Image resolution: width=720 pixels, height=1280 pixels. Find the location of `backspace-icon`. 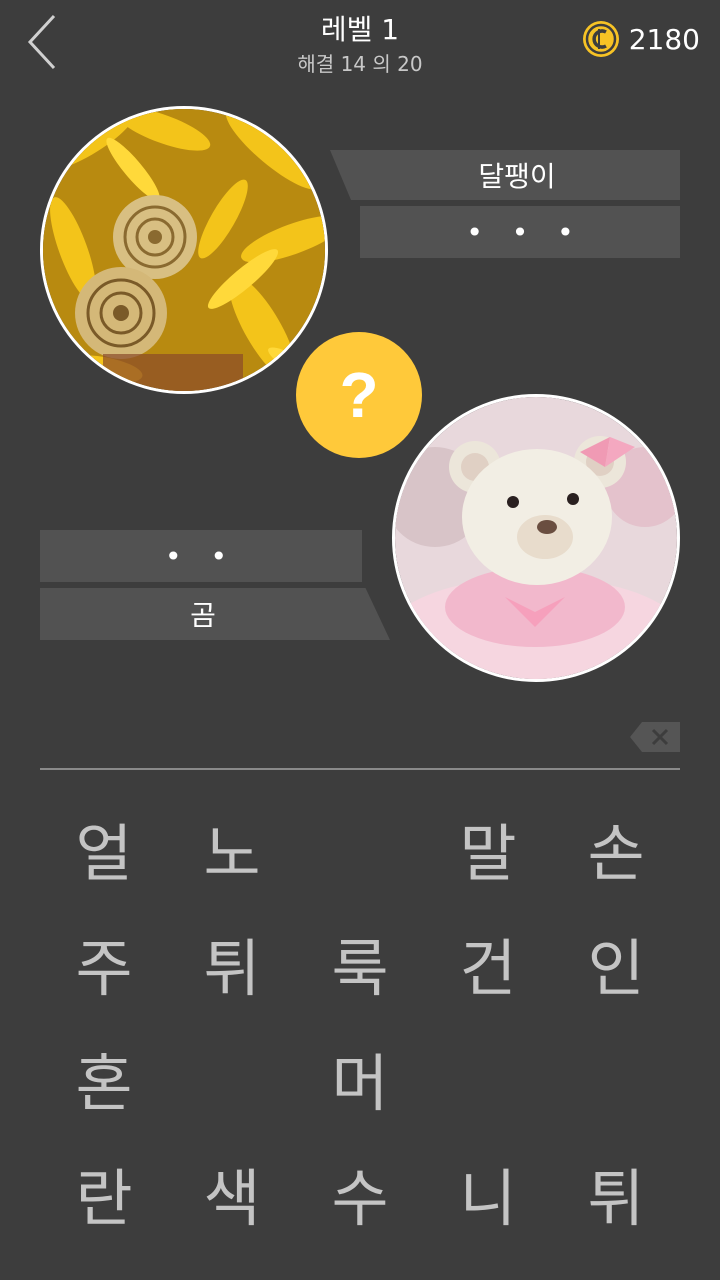

backspace-icon is located at coordinates (655, 737).